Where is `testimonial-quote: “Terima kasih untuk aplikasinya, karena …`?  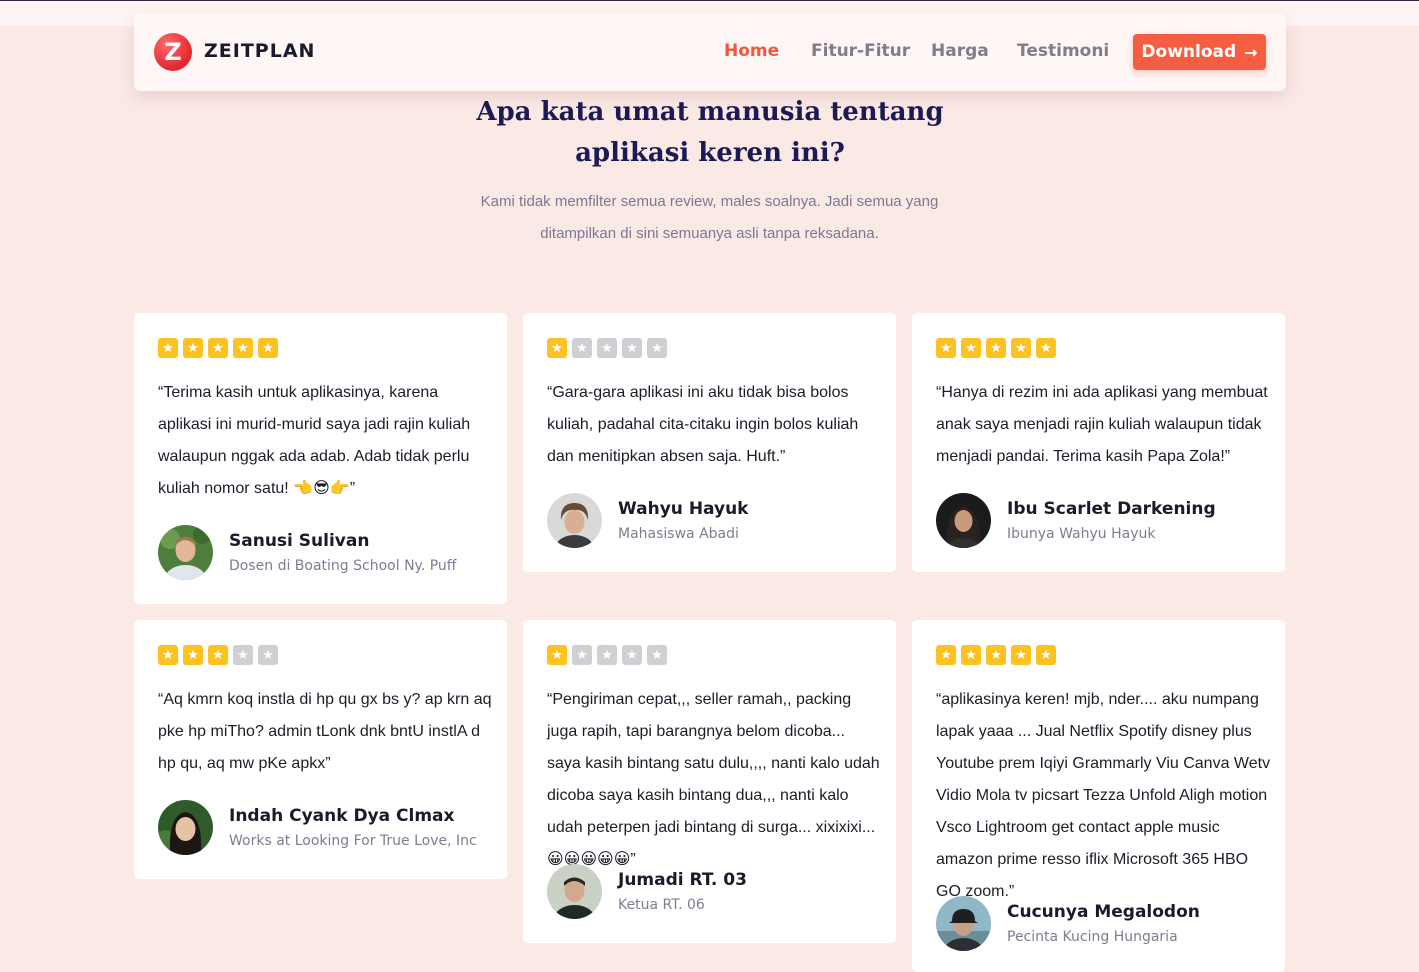
testimonial-quote: “Terima kasih untuk aplikasinya, karena … is located at coordinates (314, 440).